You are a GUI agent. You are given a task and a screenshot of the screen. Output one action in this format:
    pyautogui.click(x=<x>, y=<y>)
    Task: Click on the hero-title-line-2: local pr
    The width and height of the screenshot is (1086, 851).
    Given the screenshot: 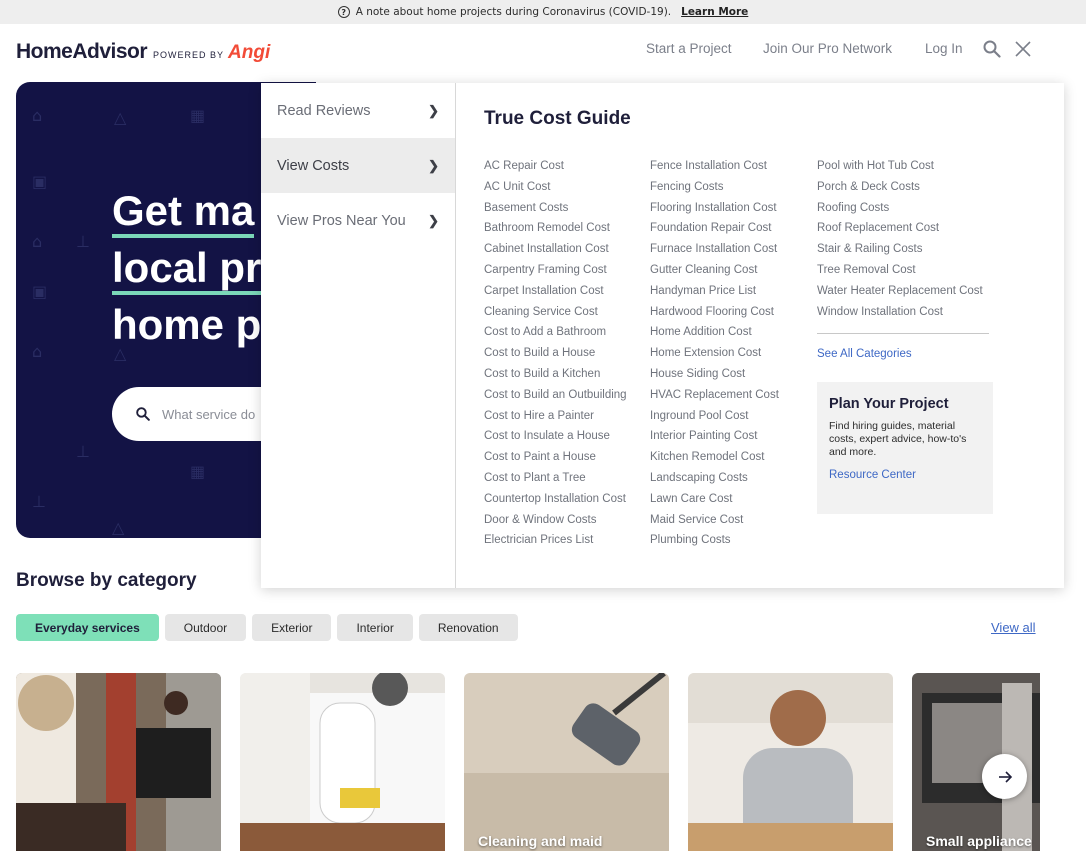 What is the action you would take?
    pyautogui.click(x=187, y=269)
    